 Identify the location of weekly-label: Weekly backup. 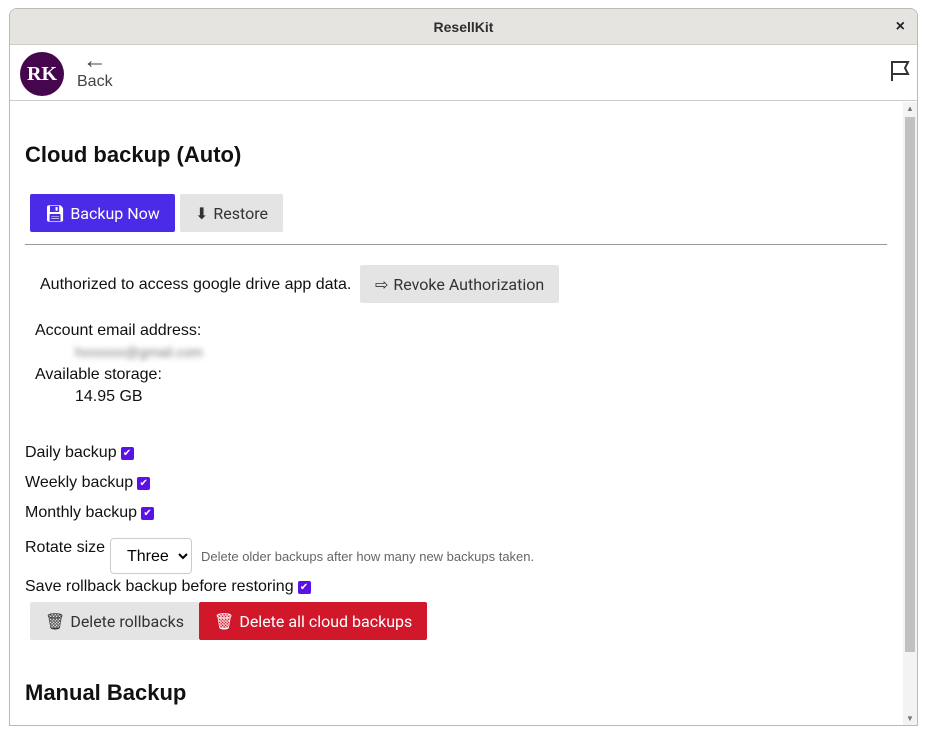
(79, 482).